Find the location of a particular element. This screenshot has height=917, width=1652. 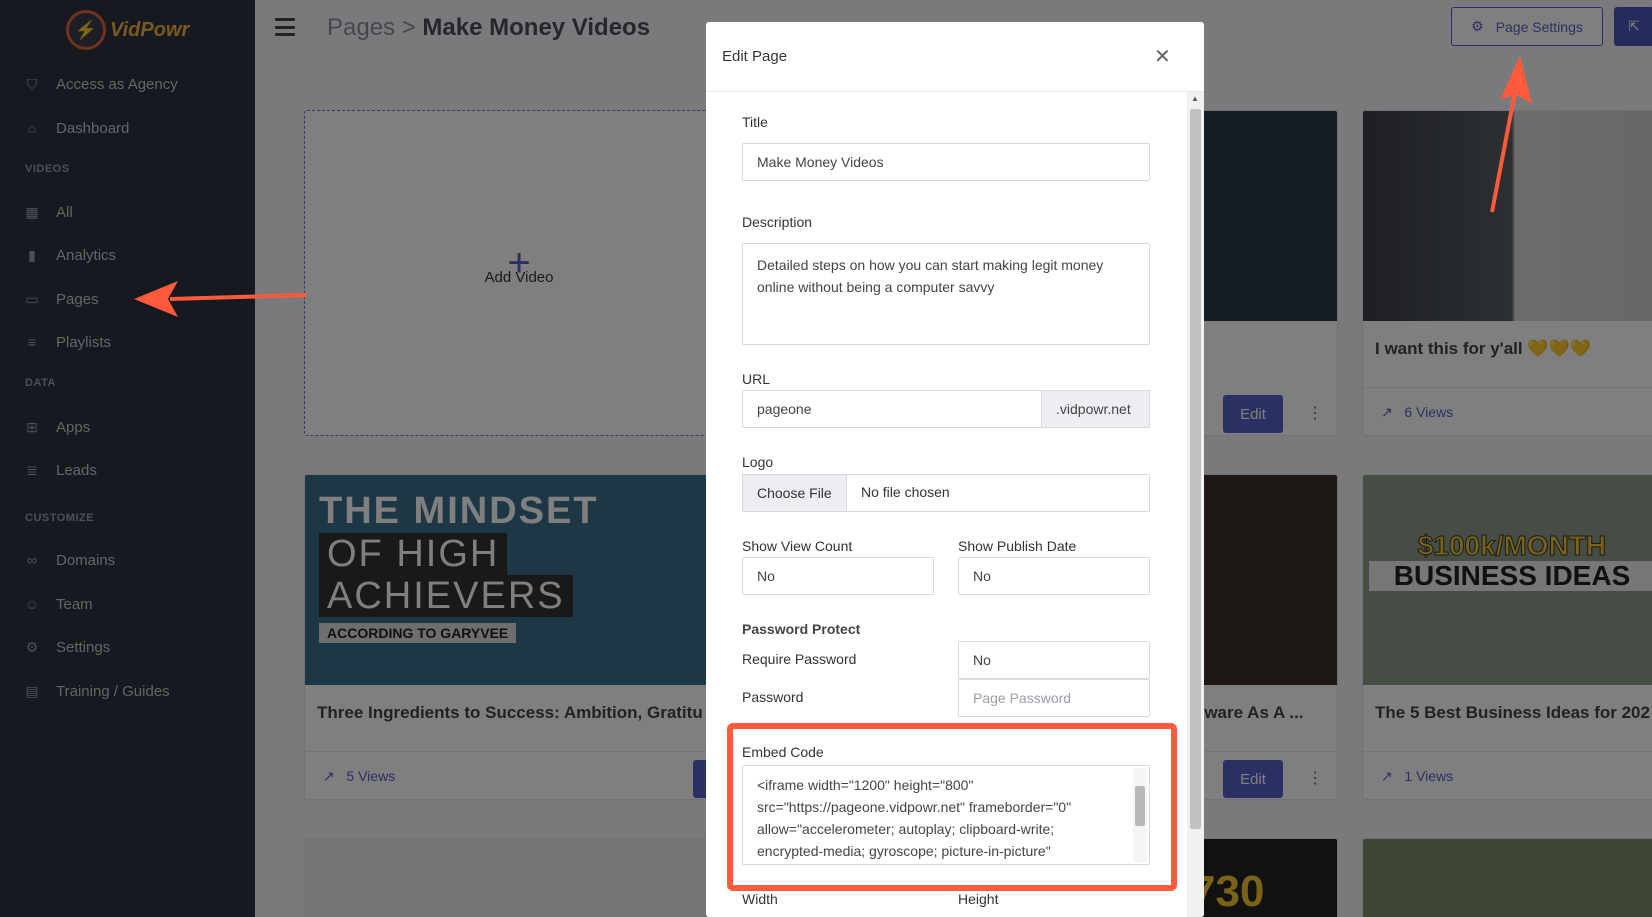

sidebar-item-access-agency: ⛉ Access as Agency is located at coordinates (101, 84).